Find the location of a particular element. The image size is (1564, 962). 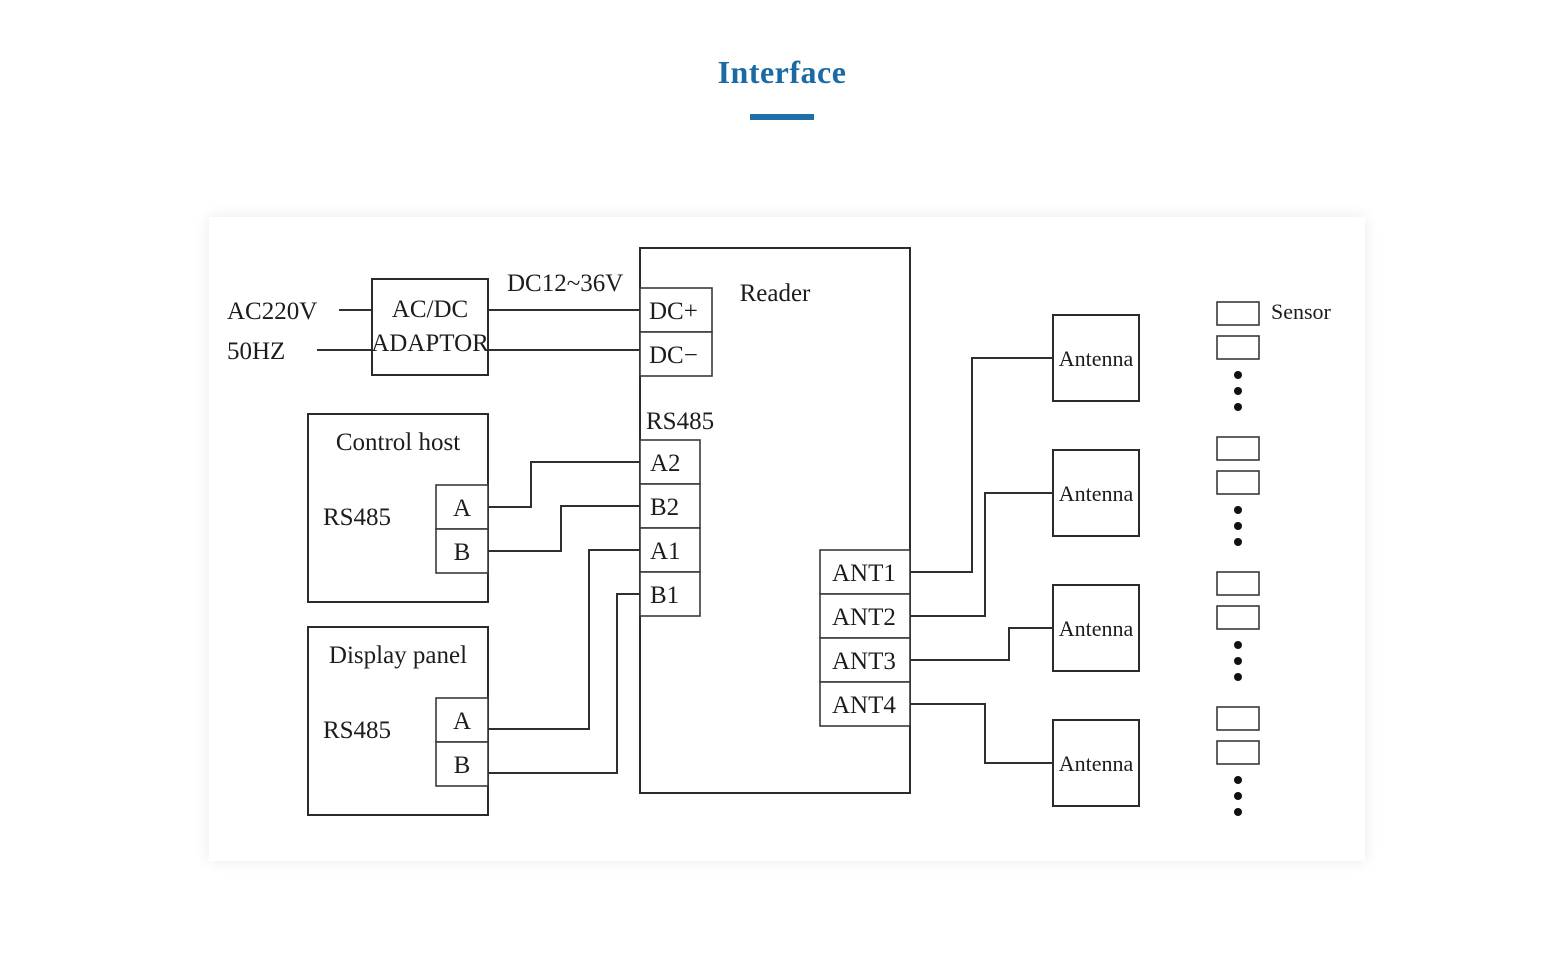

label-ac220v: AC220V is located at coordinates (272, 311).